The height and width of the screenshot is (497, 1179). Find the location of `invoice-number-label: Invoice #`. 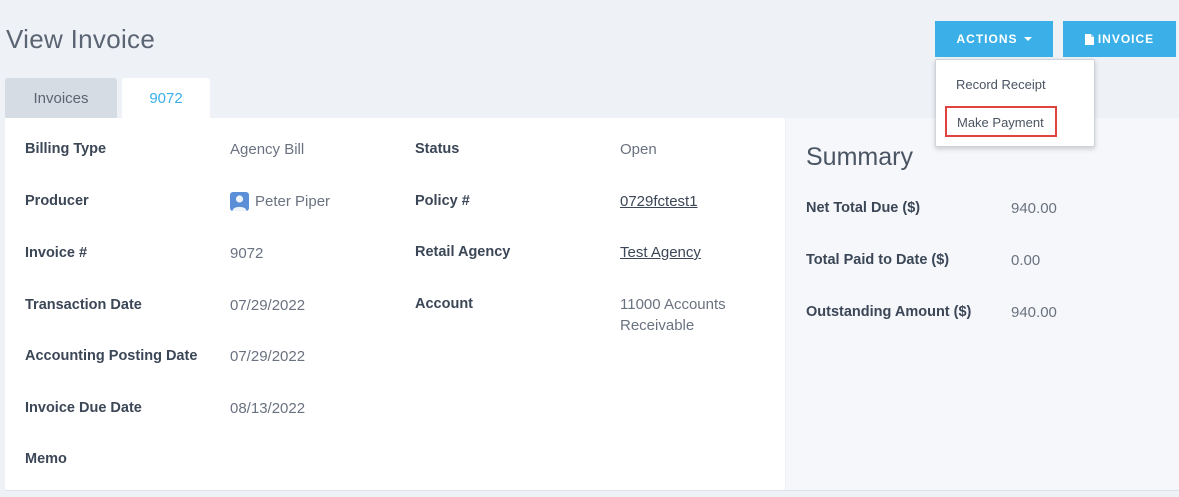

invoice-number-label: Invoice # is located at coordinates (56, 253).